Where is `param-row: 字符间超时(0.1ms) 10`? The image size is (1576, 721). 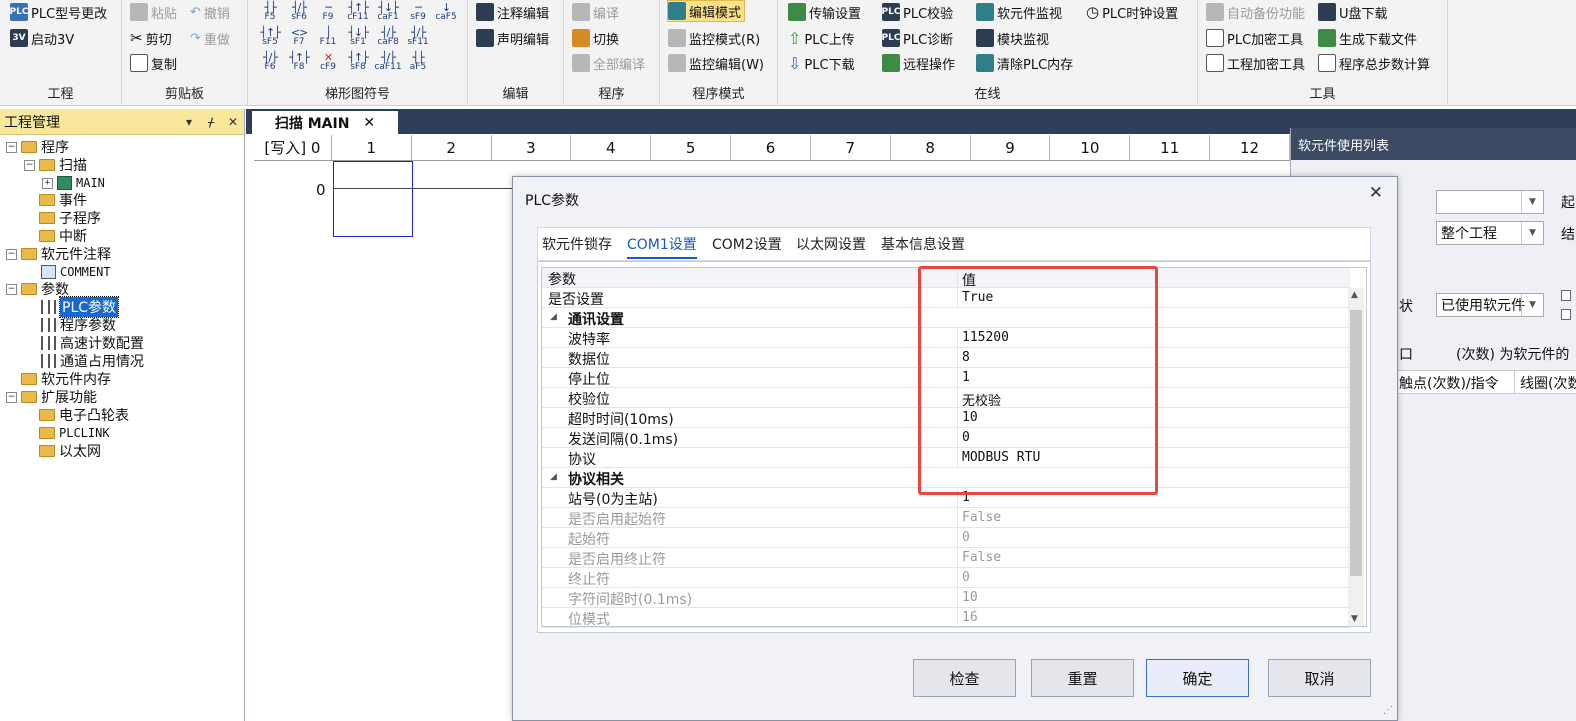 param-row: 字符间超时(0.1ms) 10 is located at coordinates (946, 598).